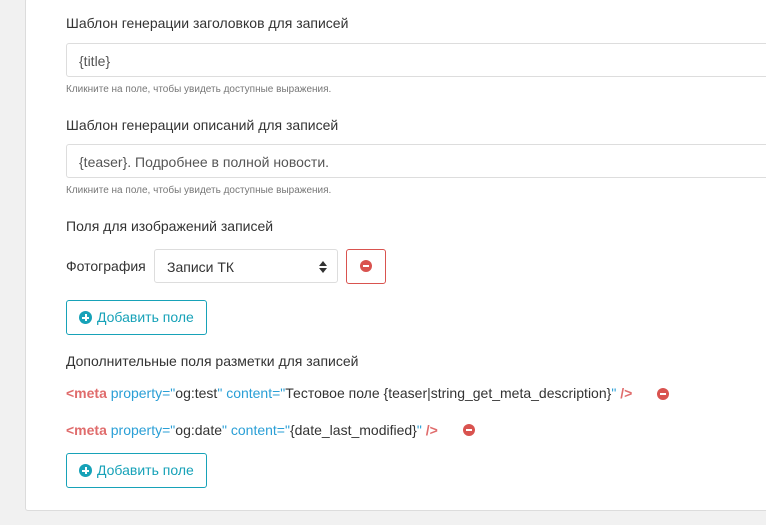 The height and width of the screenshot is (525, 766). Describe the element at coordinates (145, 470) in the screenshot. I see `add-meta-field-label: Добавить поле` at that location.